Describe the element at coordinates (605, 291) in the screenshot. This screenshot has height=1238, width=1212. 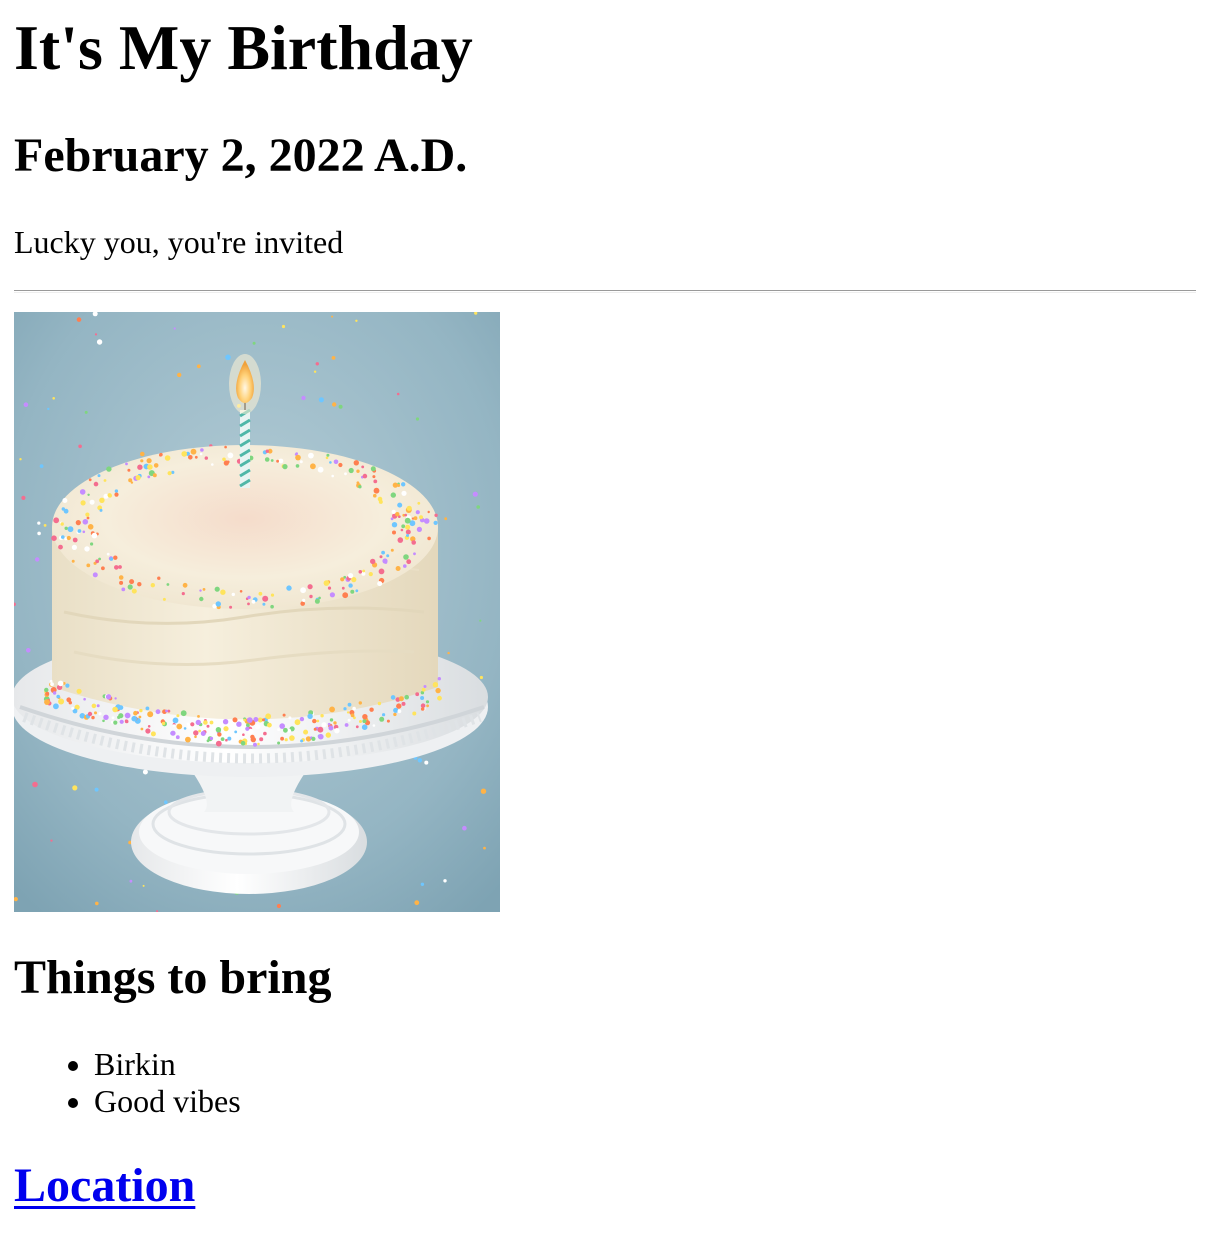
I see `divider` at that location.